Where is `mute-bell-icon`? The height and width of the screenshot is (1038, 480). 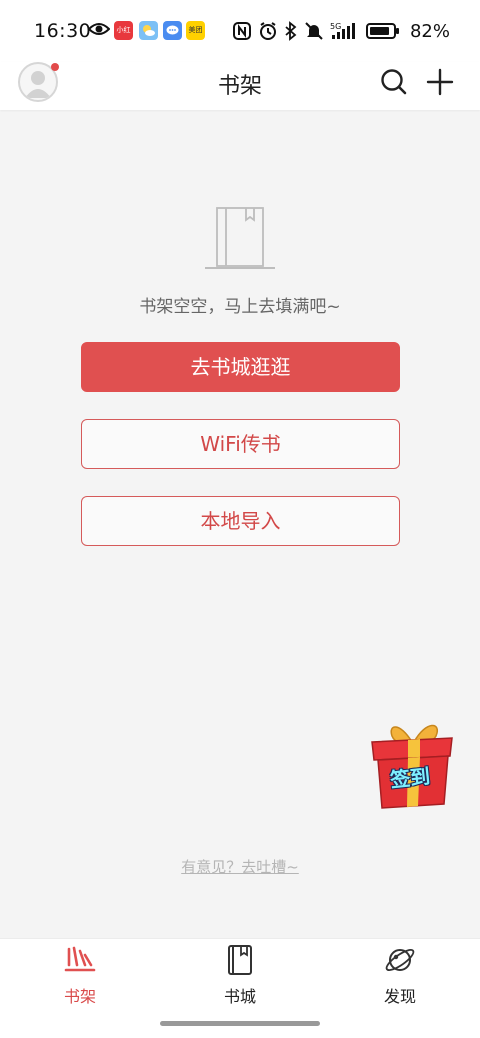
mute-bell-icon is located at coordinates (314, 31).